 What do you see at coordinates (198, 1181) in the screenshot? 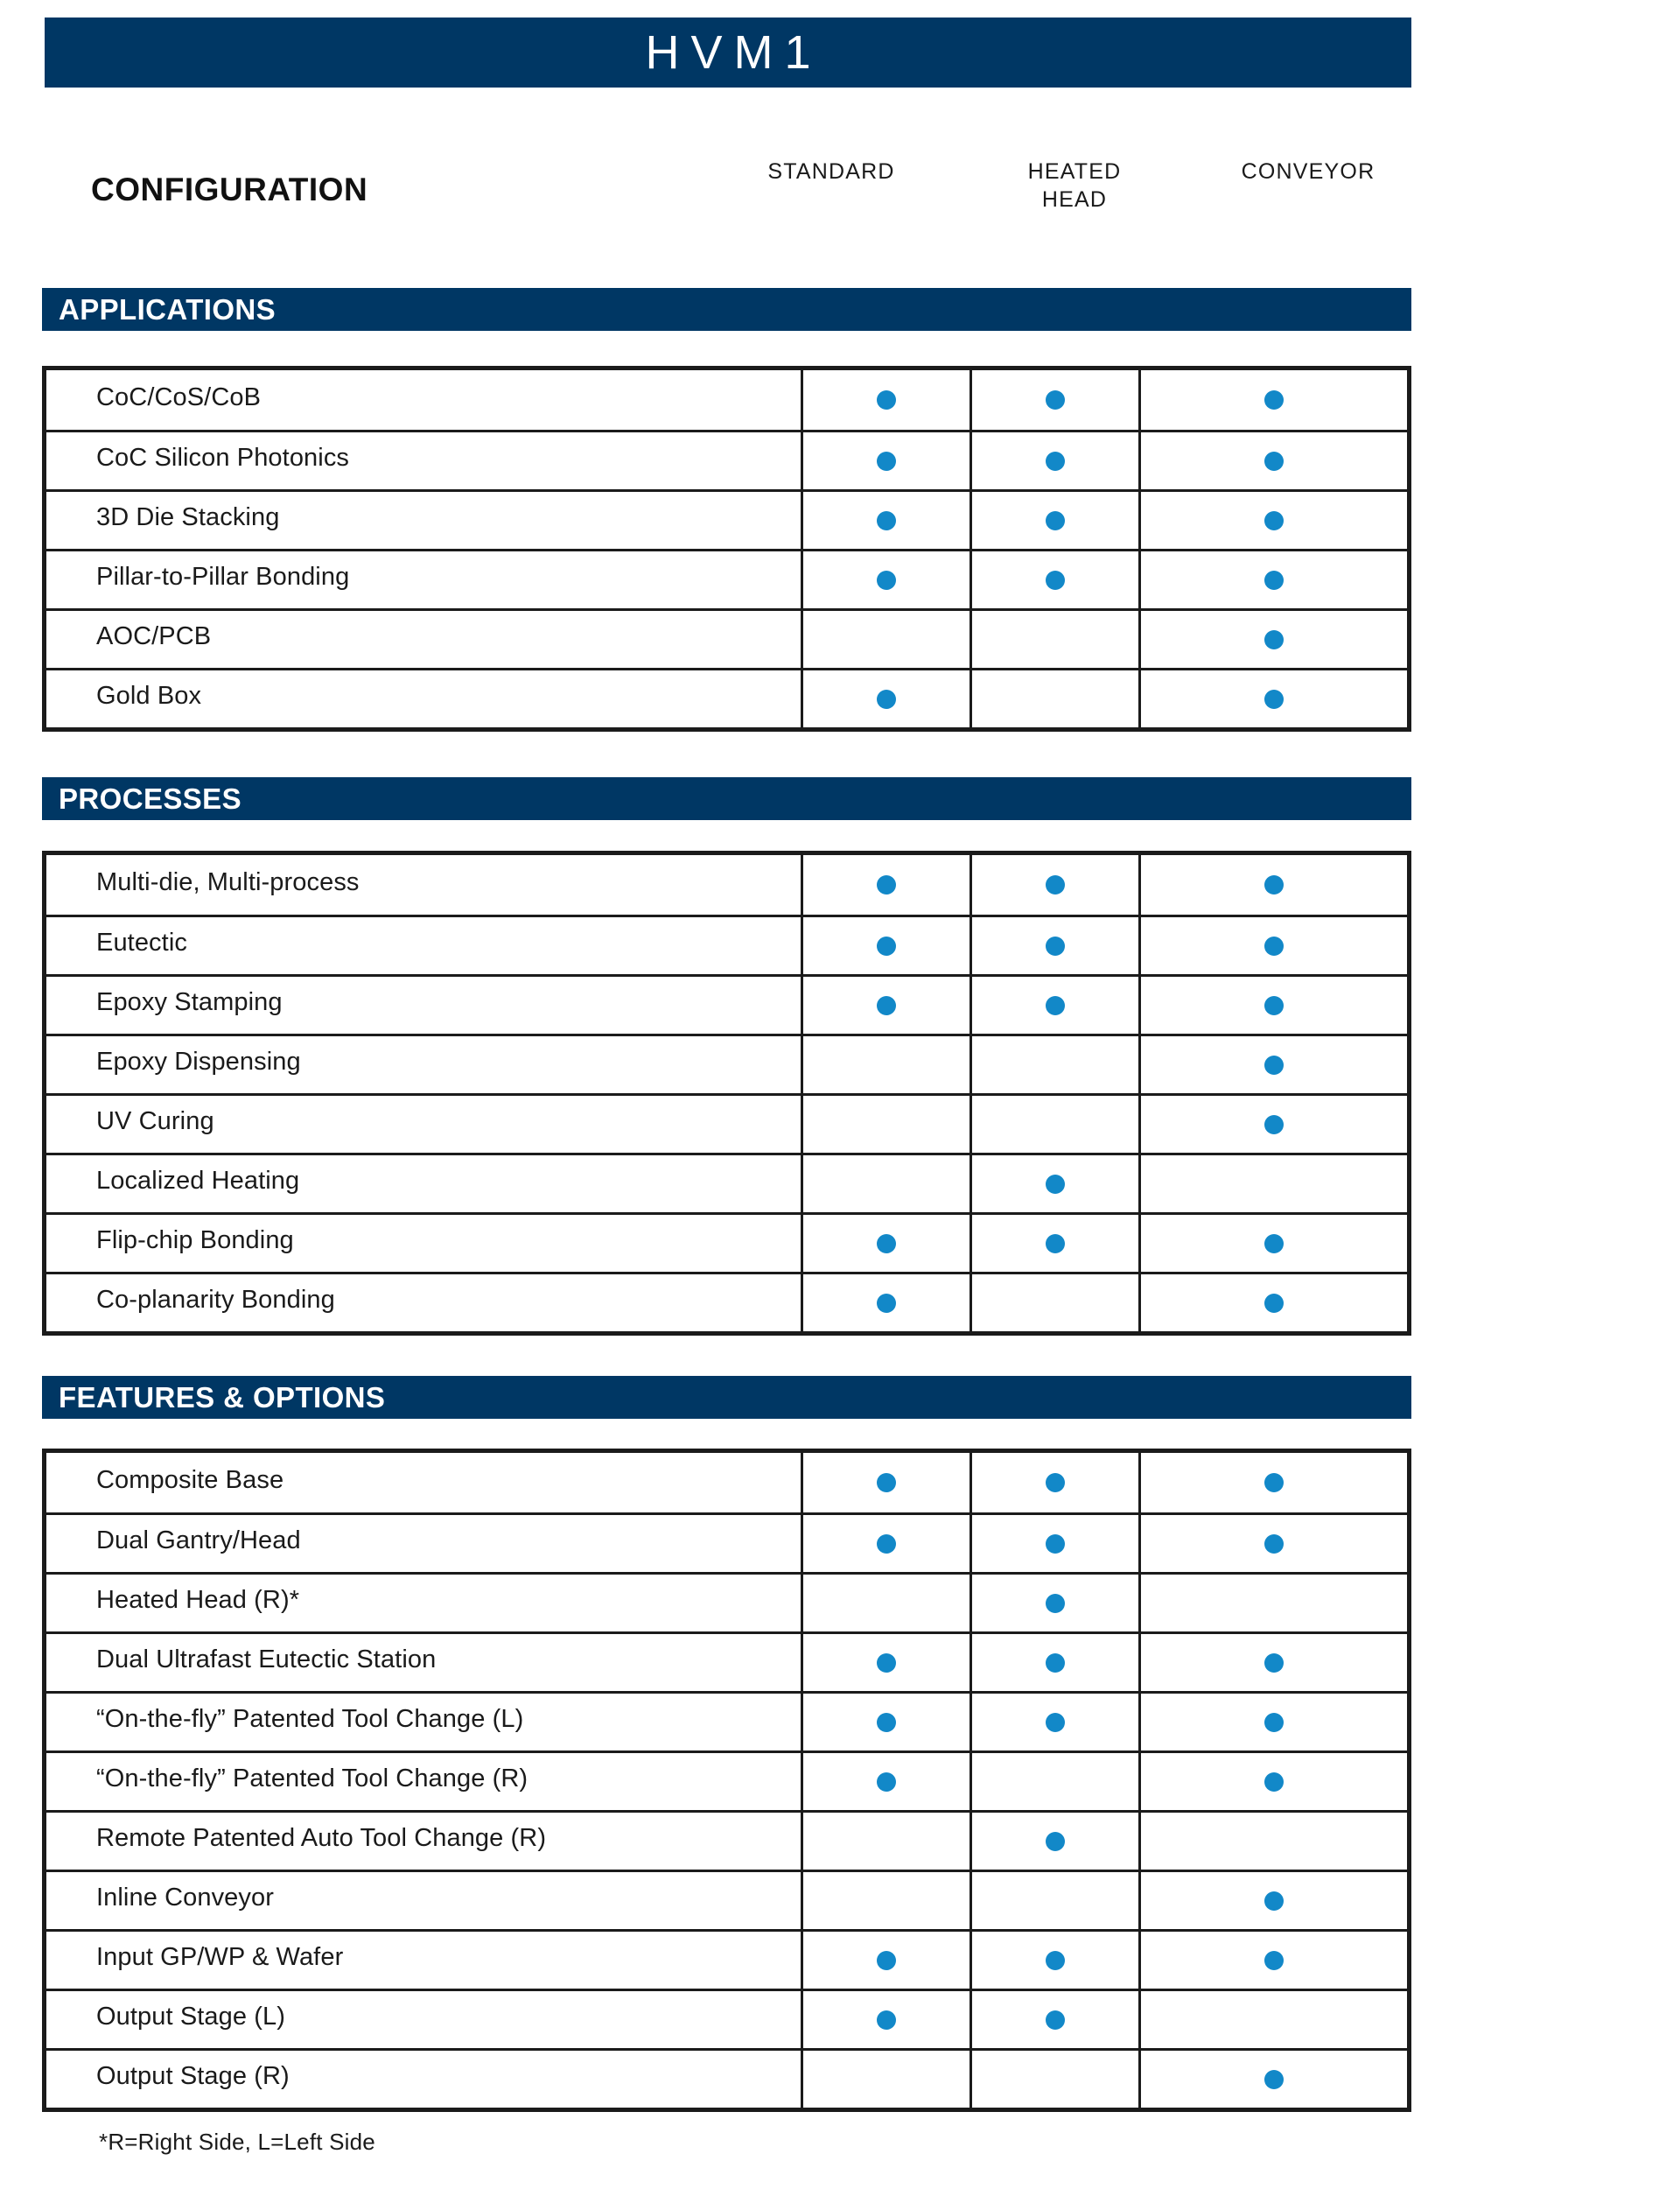
I see `row-label: Localized Heating` at bounding box center [198, 1181].